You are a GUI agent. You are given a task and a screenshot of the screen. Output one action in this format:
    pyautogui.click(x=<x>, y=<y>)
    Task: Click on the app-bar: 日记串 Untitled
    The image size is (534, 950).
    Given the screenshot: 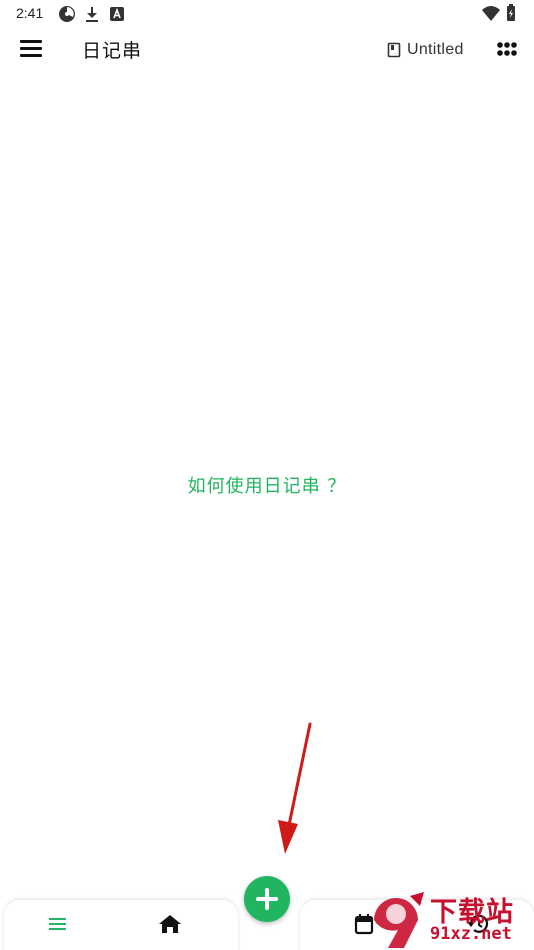 What is the action you would take?
    pyautogui.click(x=267, y=50)
    